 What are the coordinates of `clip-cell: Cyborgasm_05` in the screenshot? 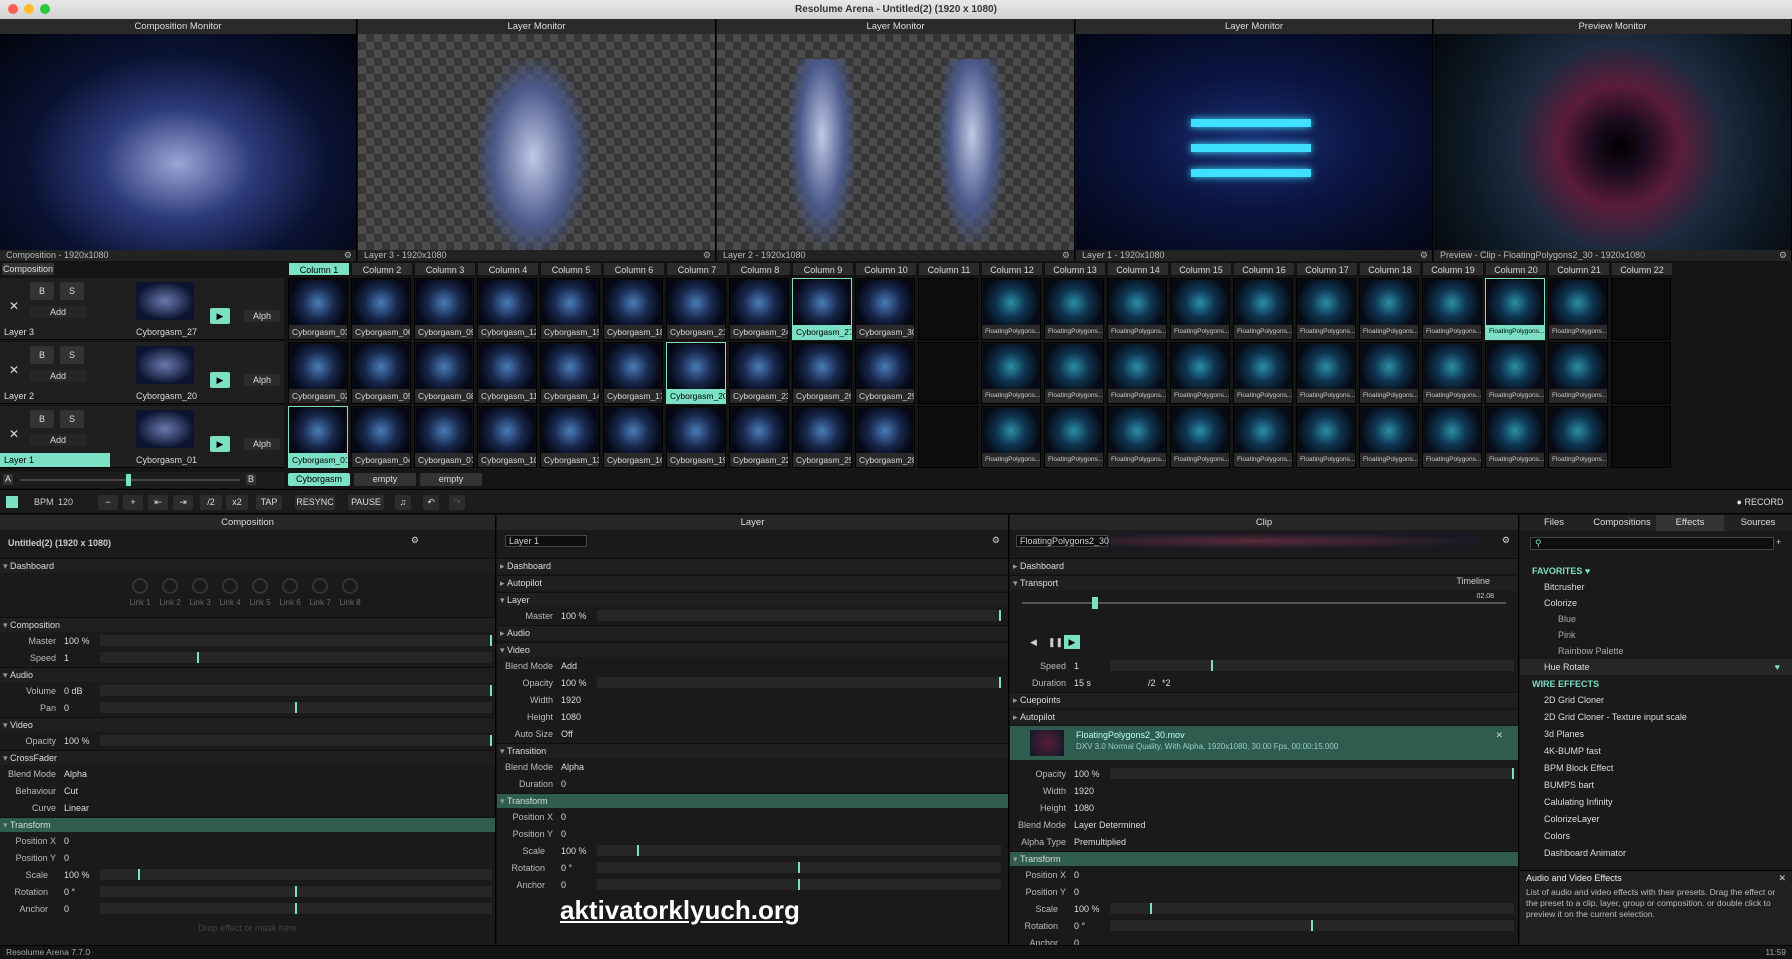 It's located at (381, 373).